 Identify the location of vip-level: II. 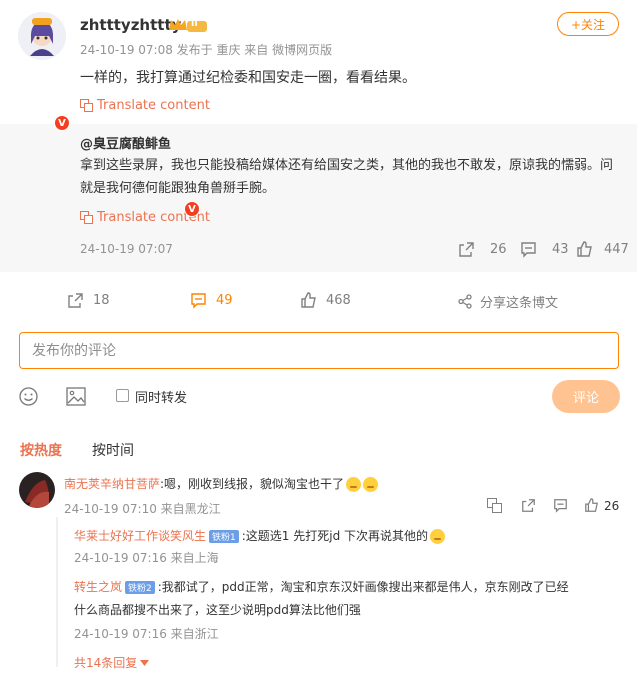
(194, 24).